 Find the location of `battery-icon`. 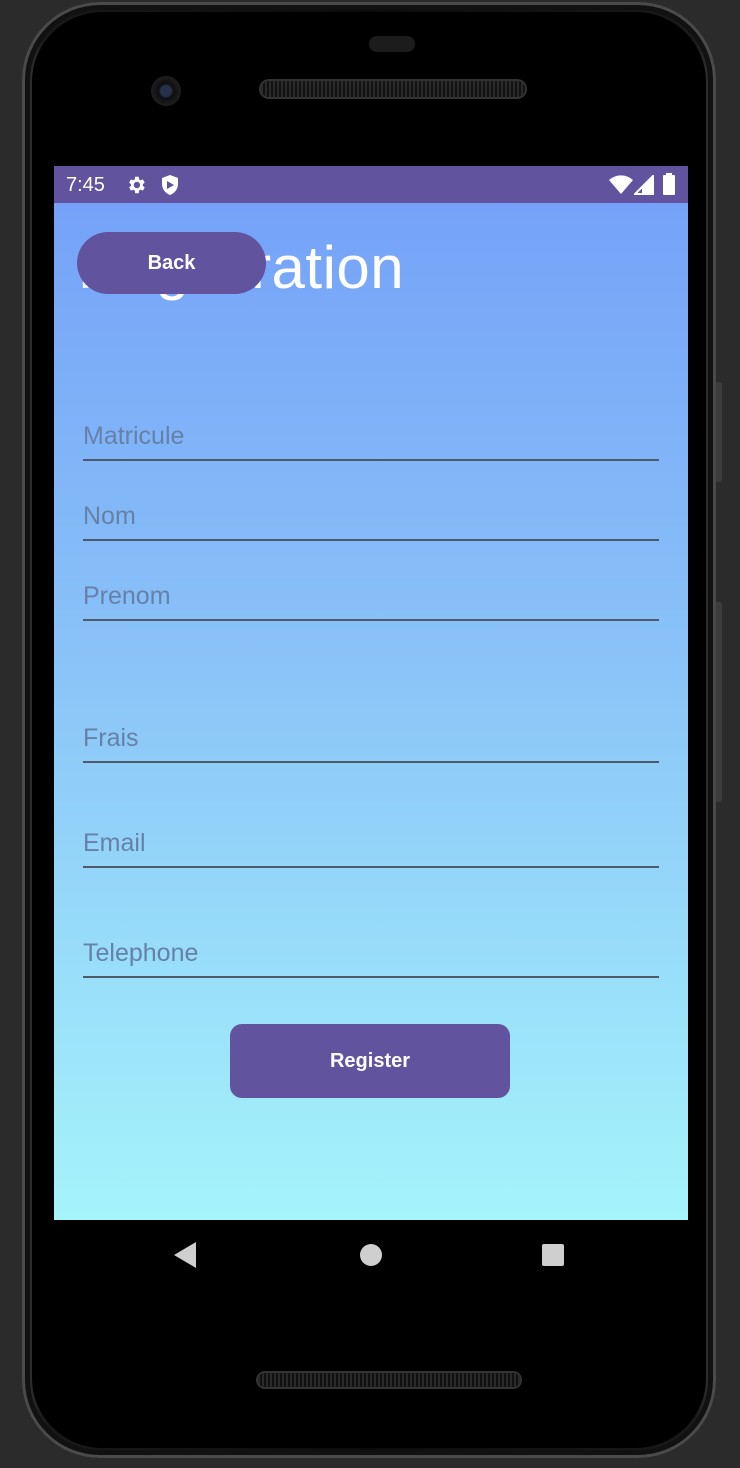

battery-icon is located at coordinates (669, 186).